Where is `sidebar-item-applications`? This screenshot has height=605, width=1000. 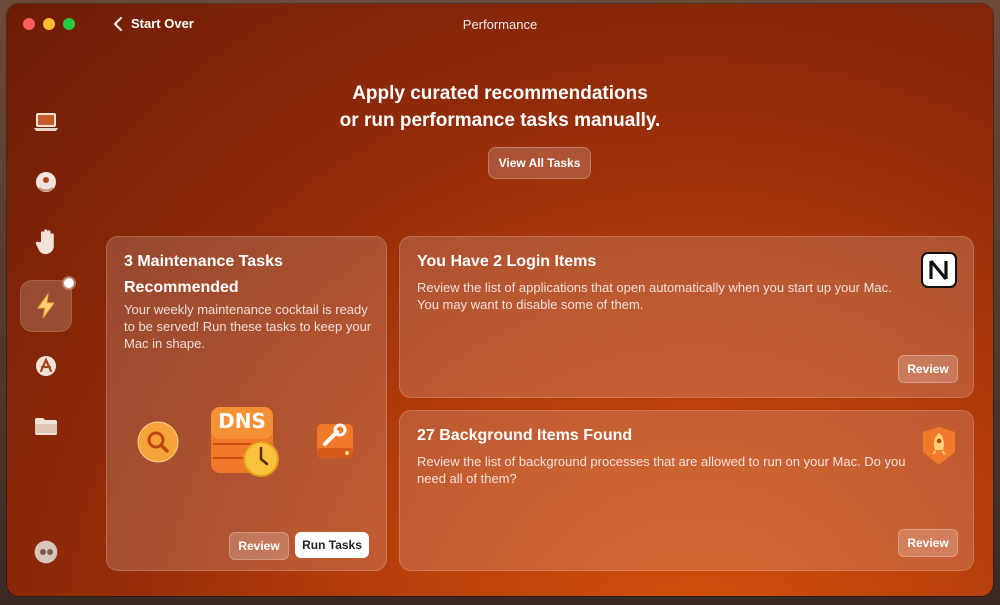
sidebar-item-applications is located at coordinates (46, 366).